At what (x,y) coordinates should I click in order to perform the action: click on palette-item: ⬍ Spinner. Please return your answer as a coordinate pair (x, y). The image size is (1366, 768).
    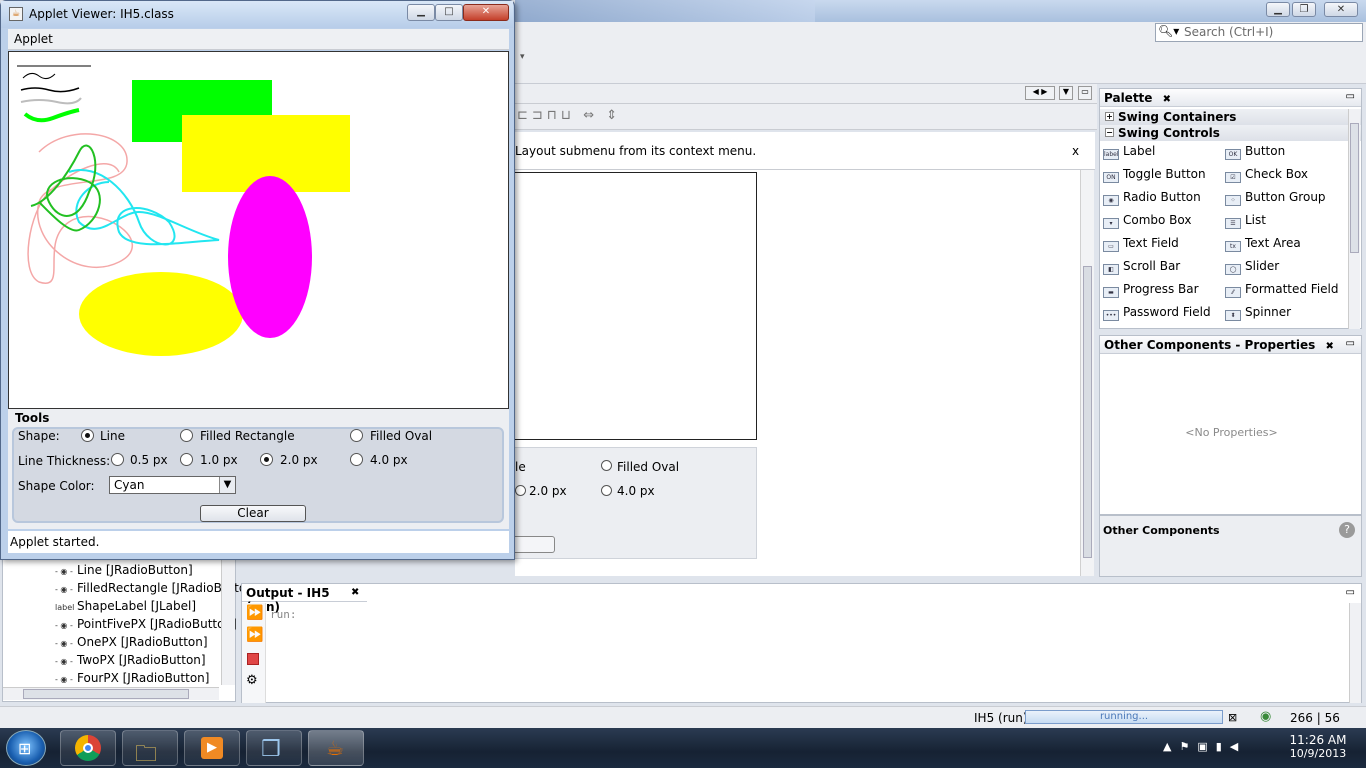
    Looking at the image, I should click on (1258, 313).